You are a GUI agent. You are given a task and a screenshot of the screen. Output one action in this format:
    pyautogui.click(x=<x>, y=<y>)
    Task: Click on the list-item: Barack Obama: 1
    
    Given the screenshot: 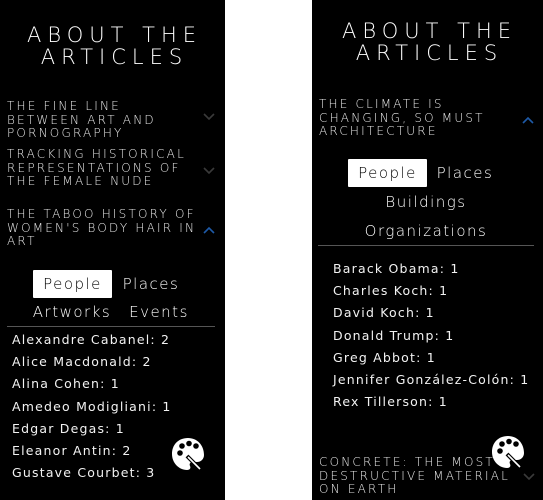 What is the action you would take?
    pyautogui.click(x=431, y=269)
    